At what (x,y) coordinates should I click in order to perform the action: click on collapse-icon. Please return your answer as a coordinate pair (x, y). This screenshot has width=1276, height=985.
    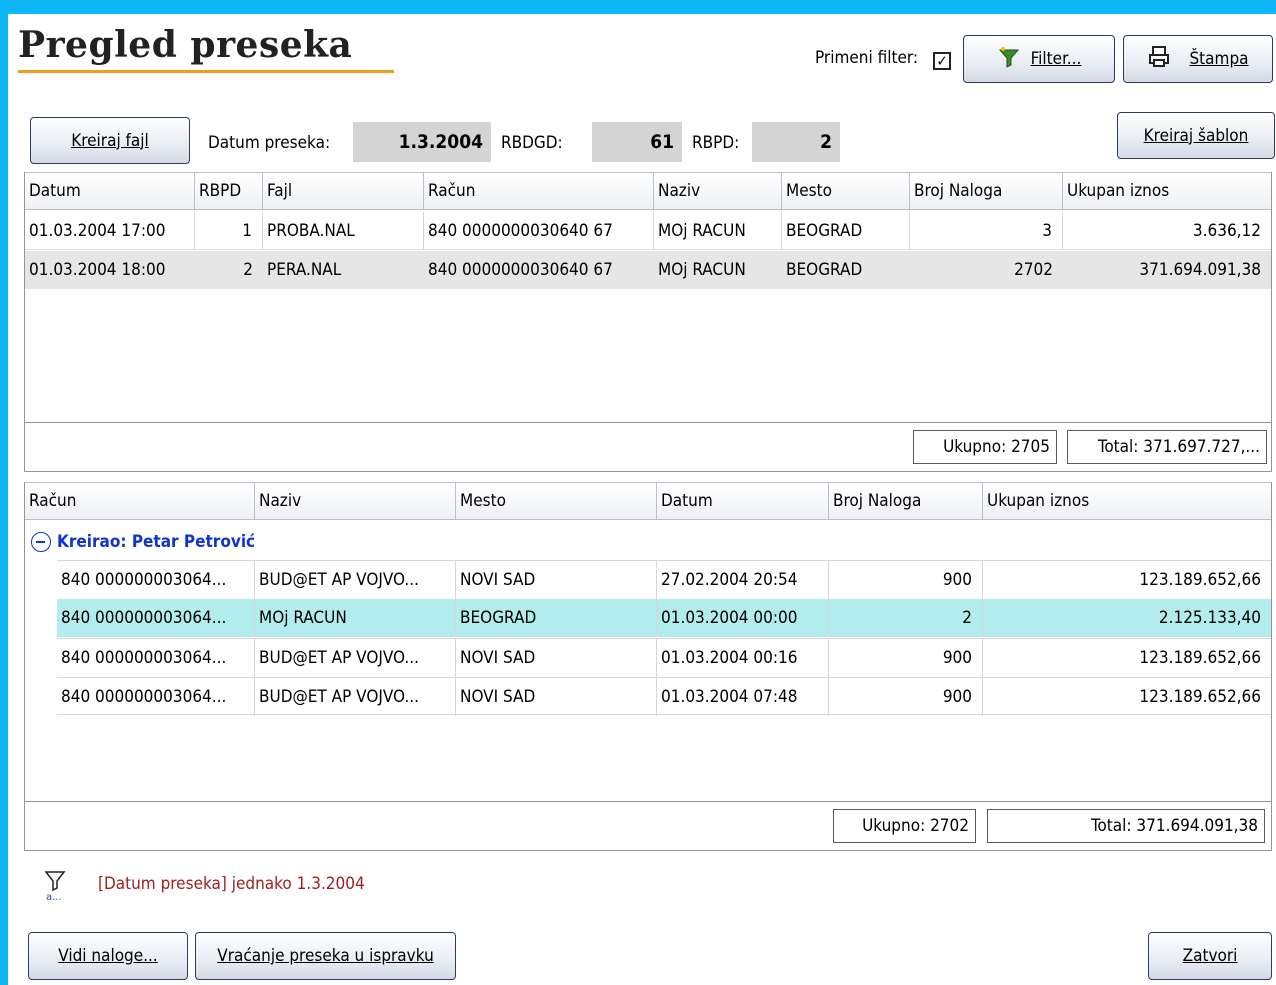
    Looking at the image, I should click on (41, 542).